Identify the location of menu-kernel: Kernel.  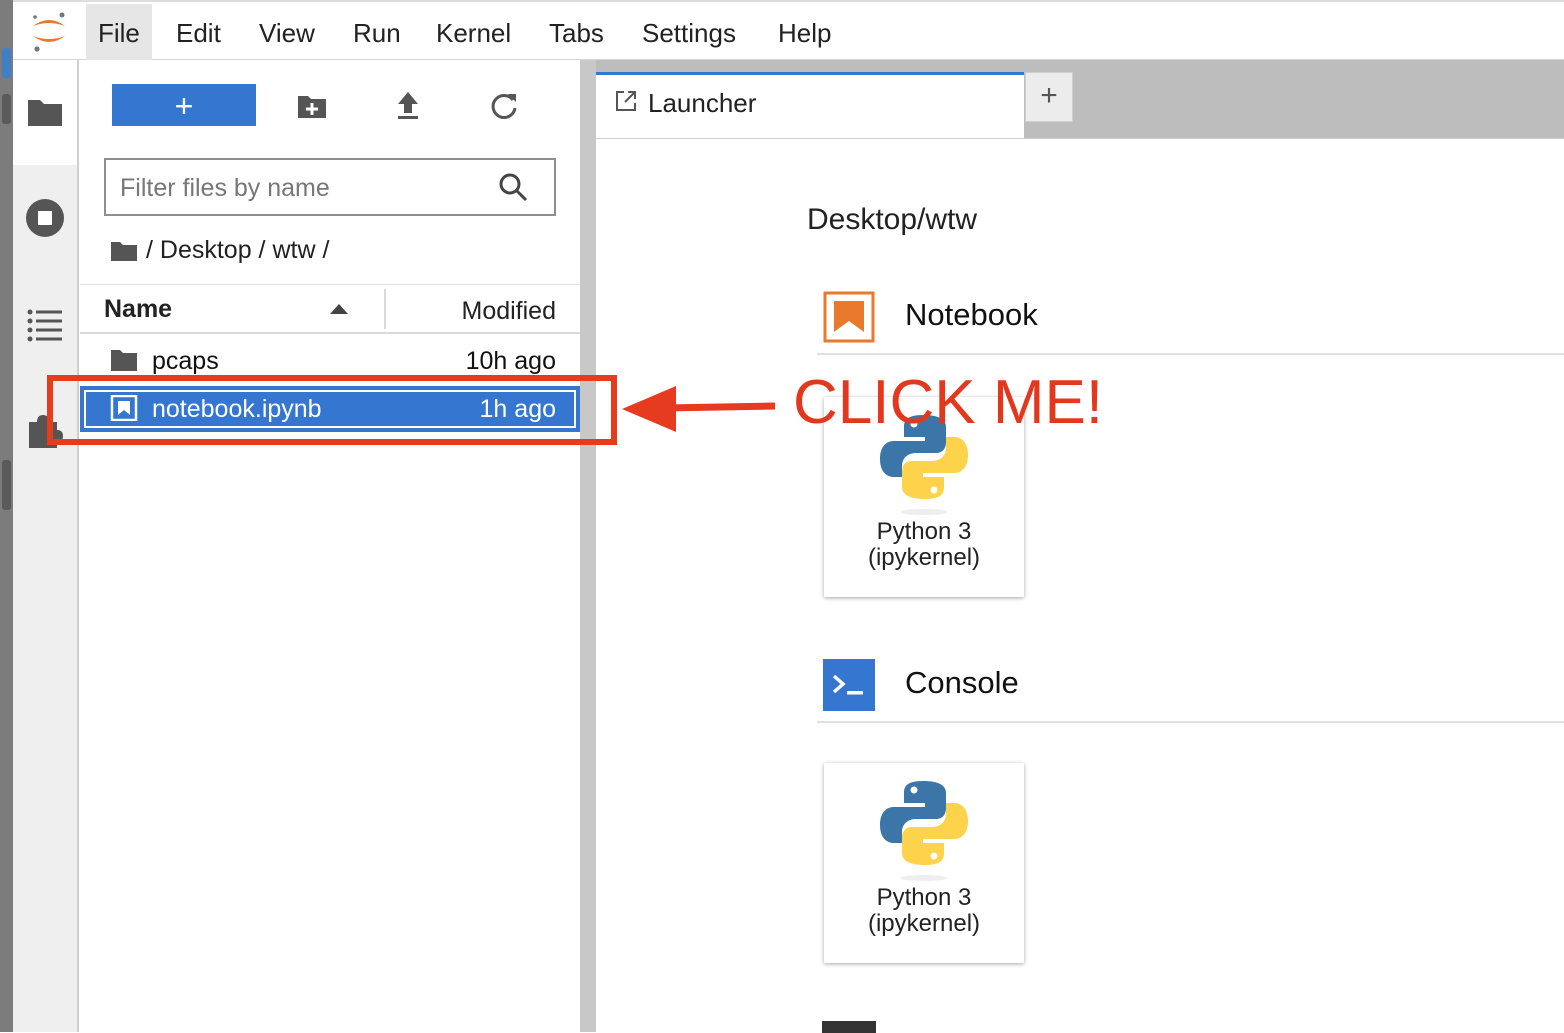
(473, 32).